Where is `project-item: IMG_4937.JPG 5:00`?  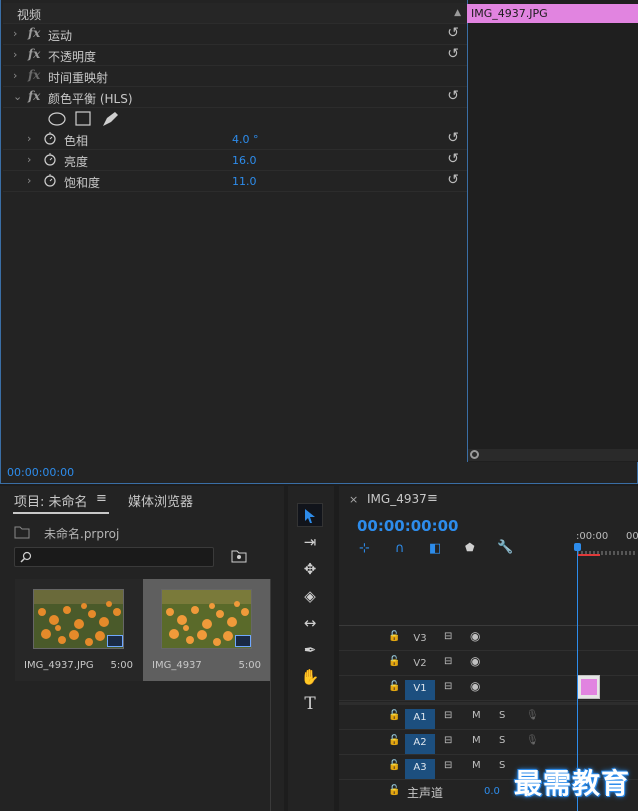
project-item: IMG_4937.JPG 5:00 is located at coordinates (79, 630).